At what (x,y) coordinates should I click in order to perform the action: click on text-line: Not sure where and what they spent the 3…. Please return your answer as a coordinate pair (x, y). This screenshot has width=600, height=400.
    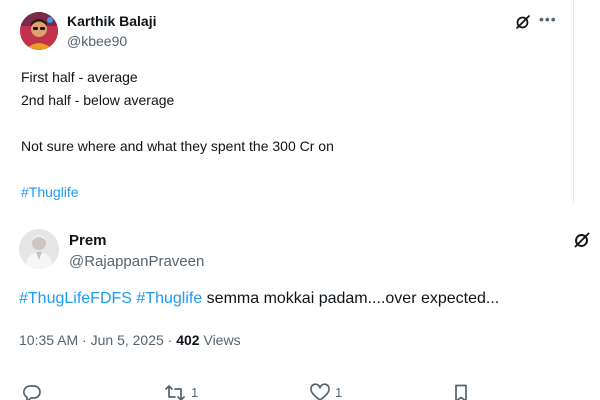
    Looking at the image, I should click on (177, 146).